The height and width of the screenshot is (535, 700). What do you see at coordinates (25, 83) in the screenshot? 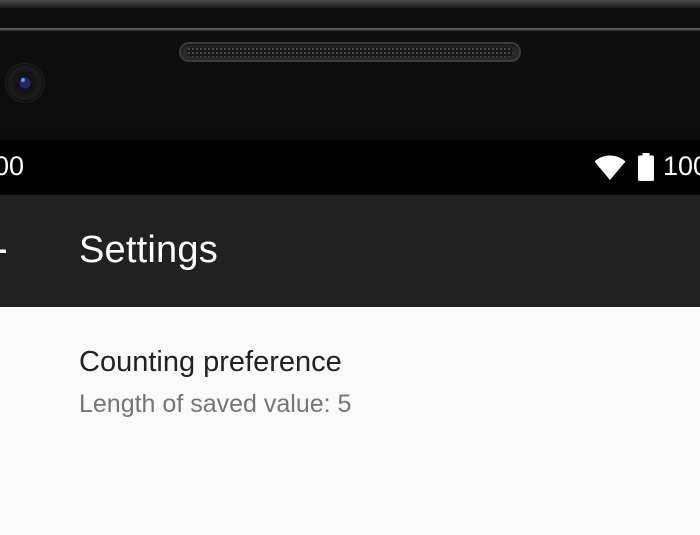
I see `front-camera` at bounding box center [25, 83].